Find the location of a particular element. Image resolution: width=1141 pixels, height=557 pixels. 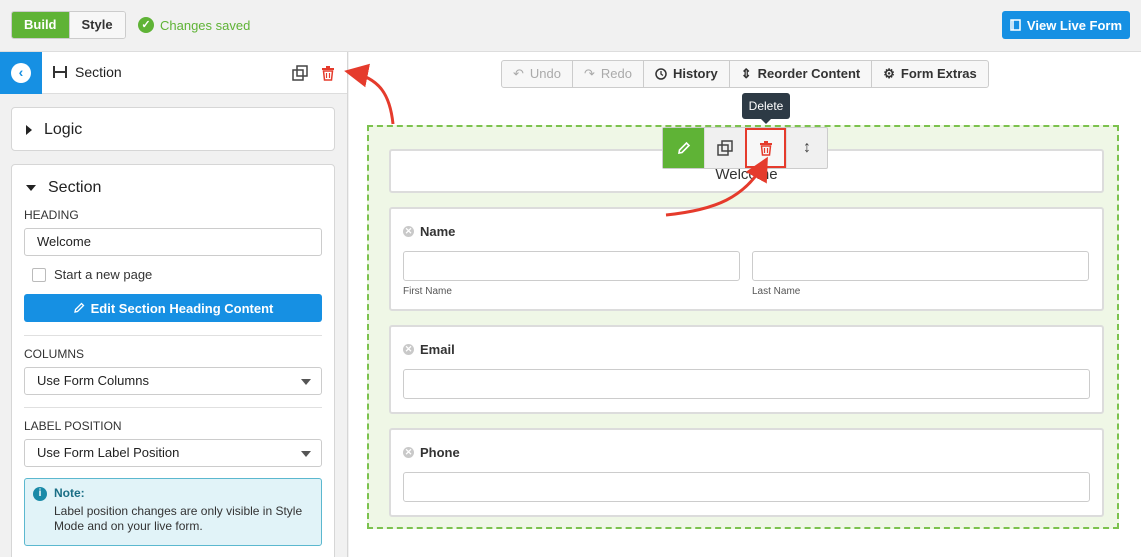

phone-field-card: ✕ Phone is located at coordinates (746, 472).